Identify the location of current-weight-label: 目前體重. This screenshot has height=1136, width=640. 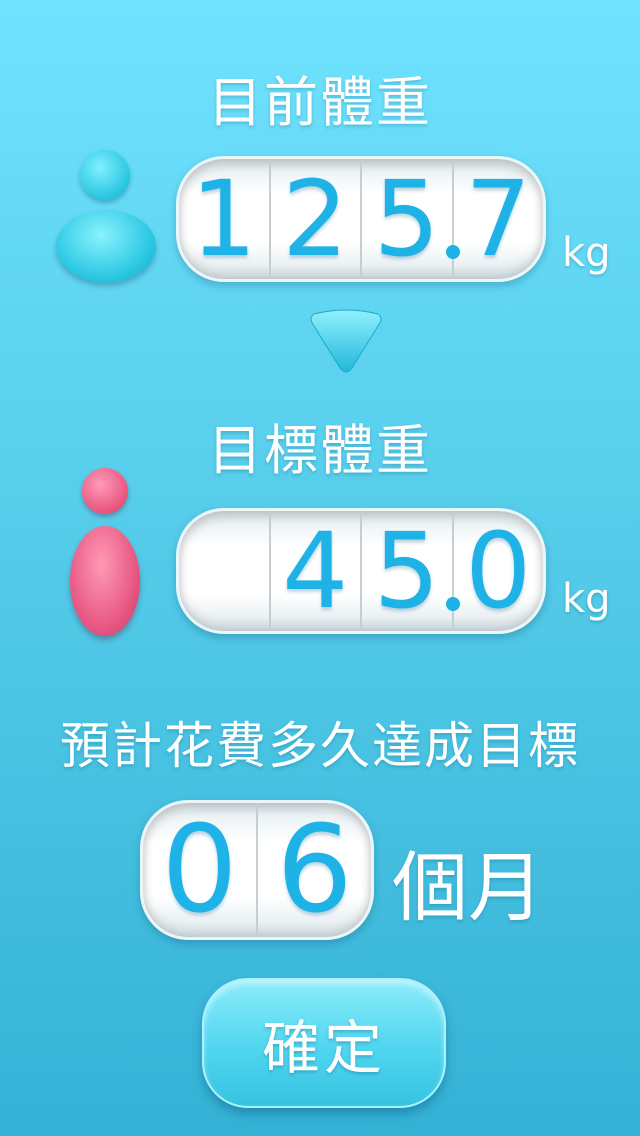
(320, 102).